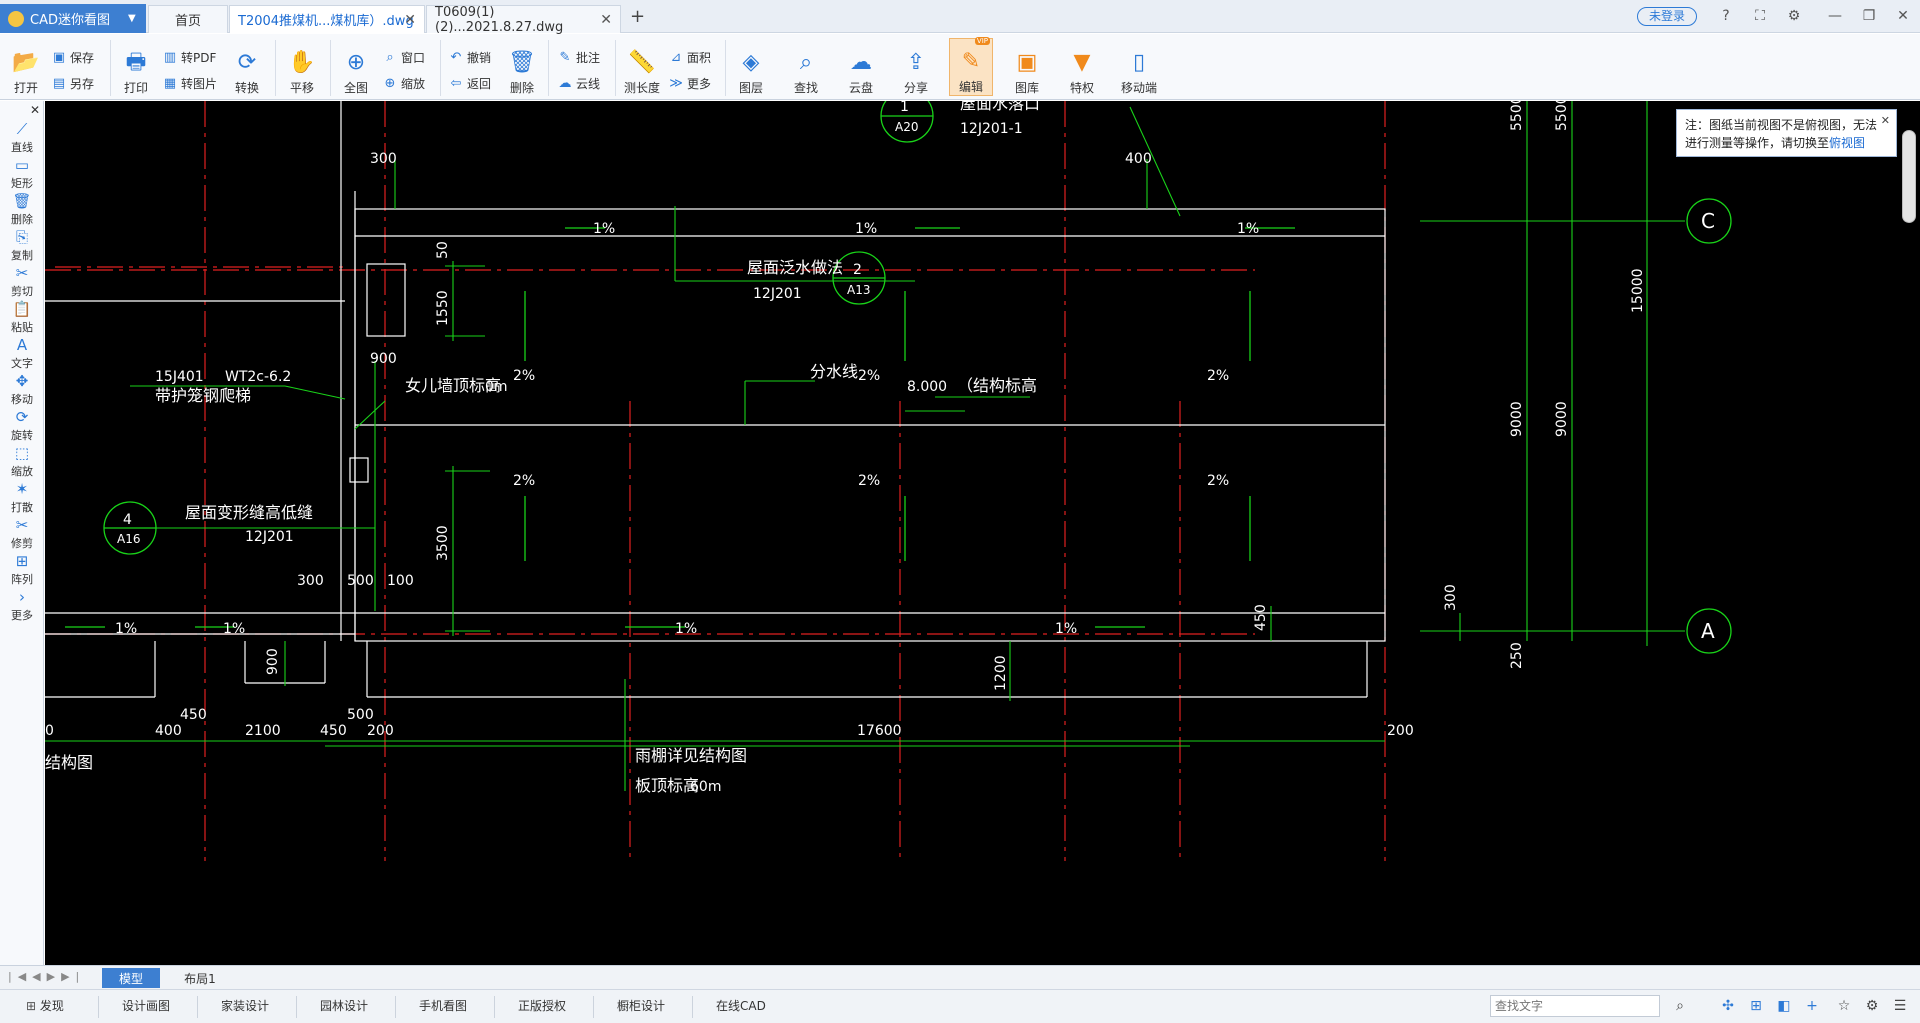 Image resolution: width=1920 pixels, height=1023 pixels. Describe the element at coordinates (637, 16) in the screenshot. I see `add-tab-button: +` at that location.